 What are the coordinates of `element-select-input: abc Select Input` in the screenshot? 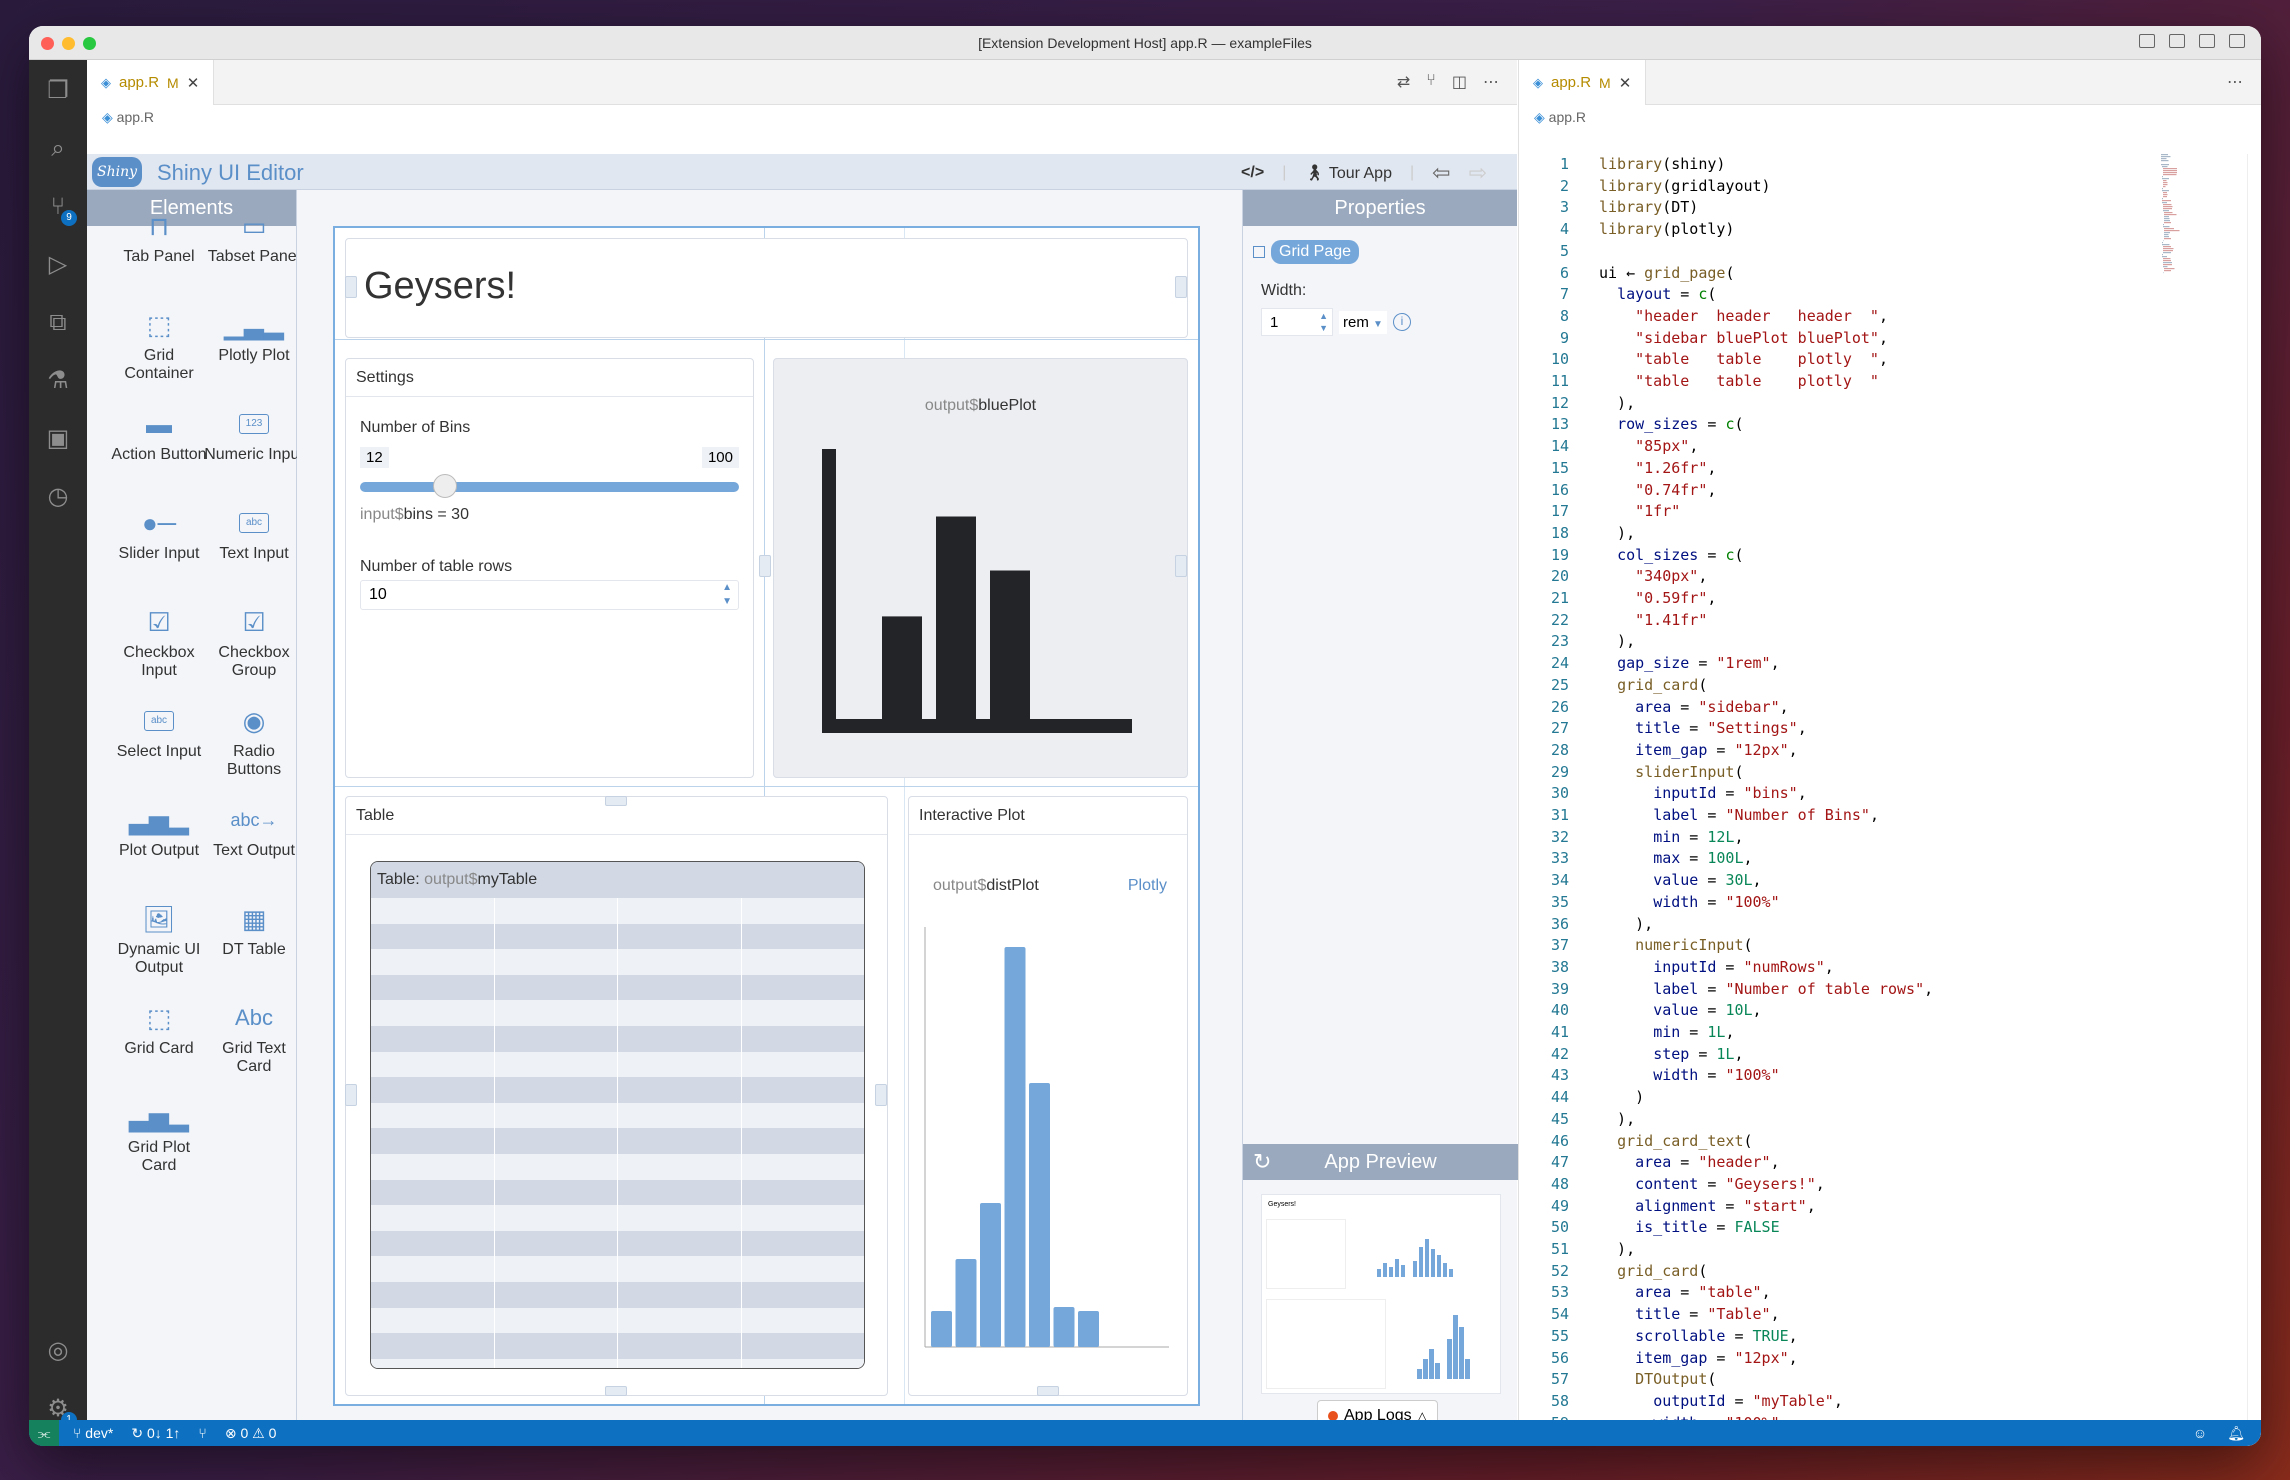 It's located at (159, 730).